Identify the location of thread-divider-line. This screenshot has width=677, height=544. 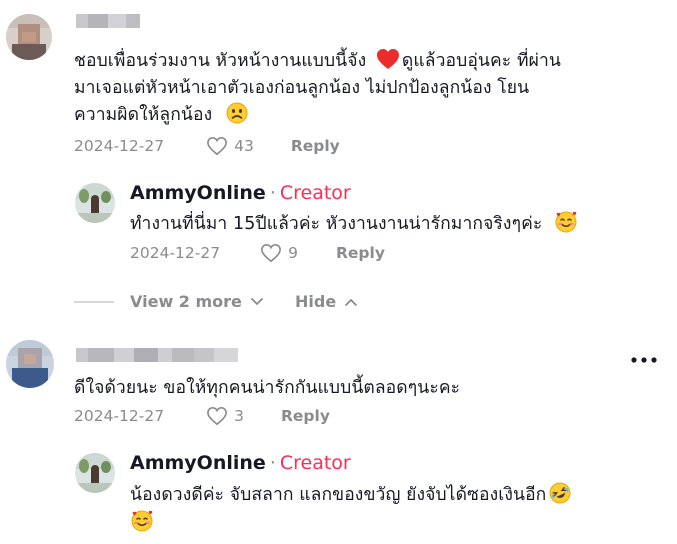
(94, 302).